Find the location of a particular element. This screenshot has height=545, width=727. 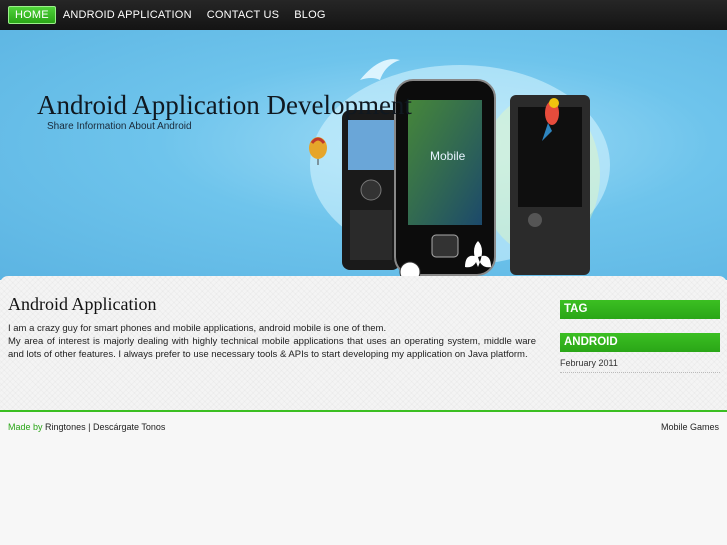

site-title: Android Application Development is located at coordinates (224, 105).